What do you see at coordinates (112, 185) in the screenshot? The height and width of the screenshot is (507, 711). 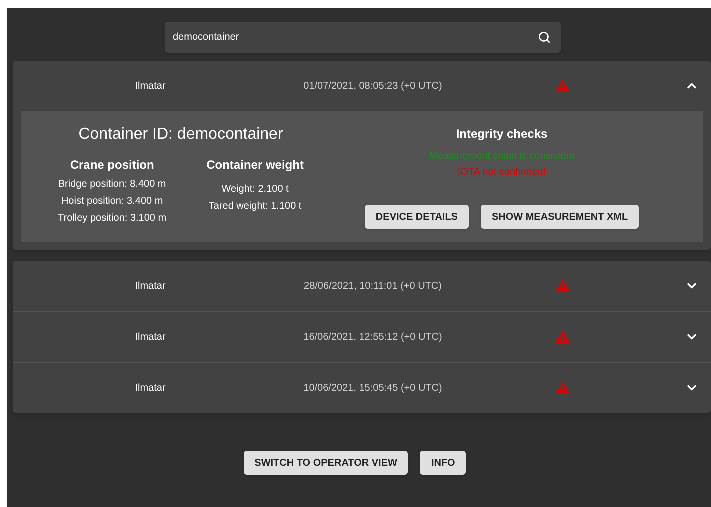 I see `measurement-text: Bridge position: 8.400 m` at bounding box center [112, 185].